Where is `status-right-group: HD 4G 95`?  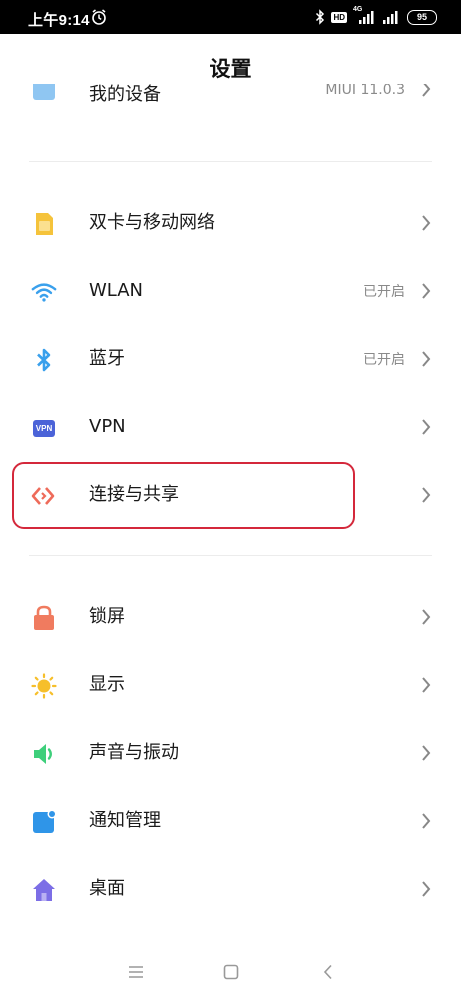
status-right-group: HD 4G 95 is located at coordinates (376, 16).